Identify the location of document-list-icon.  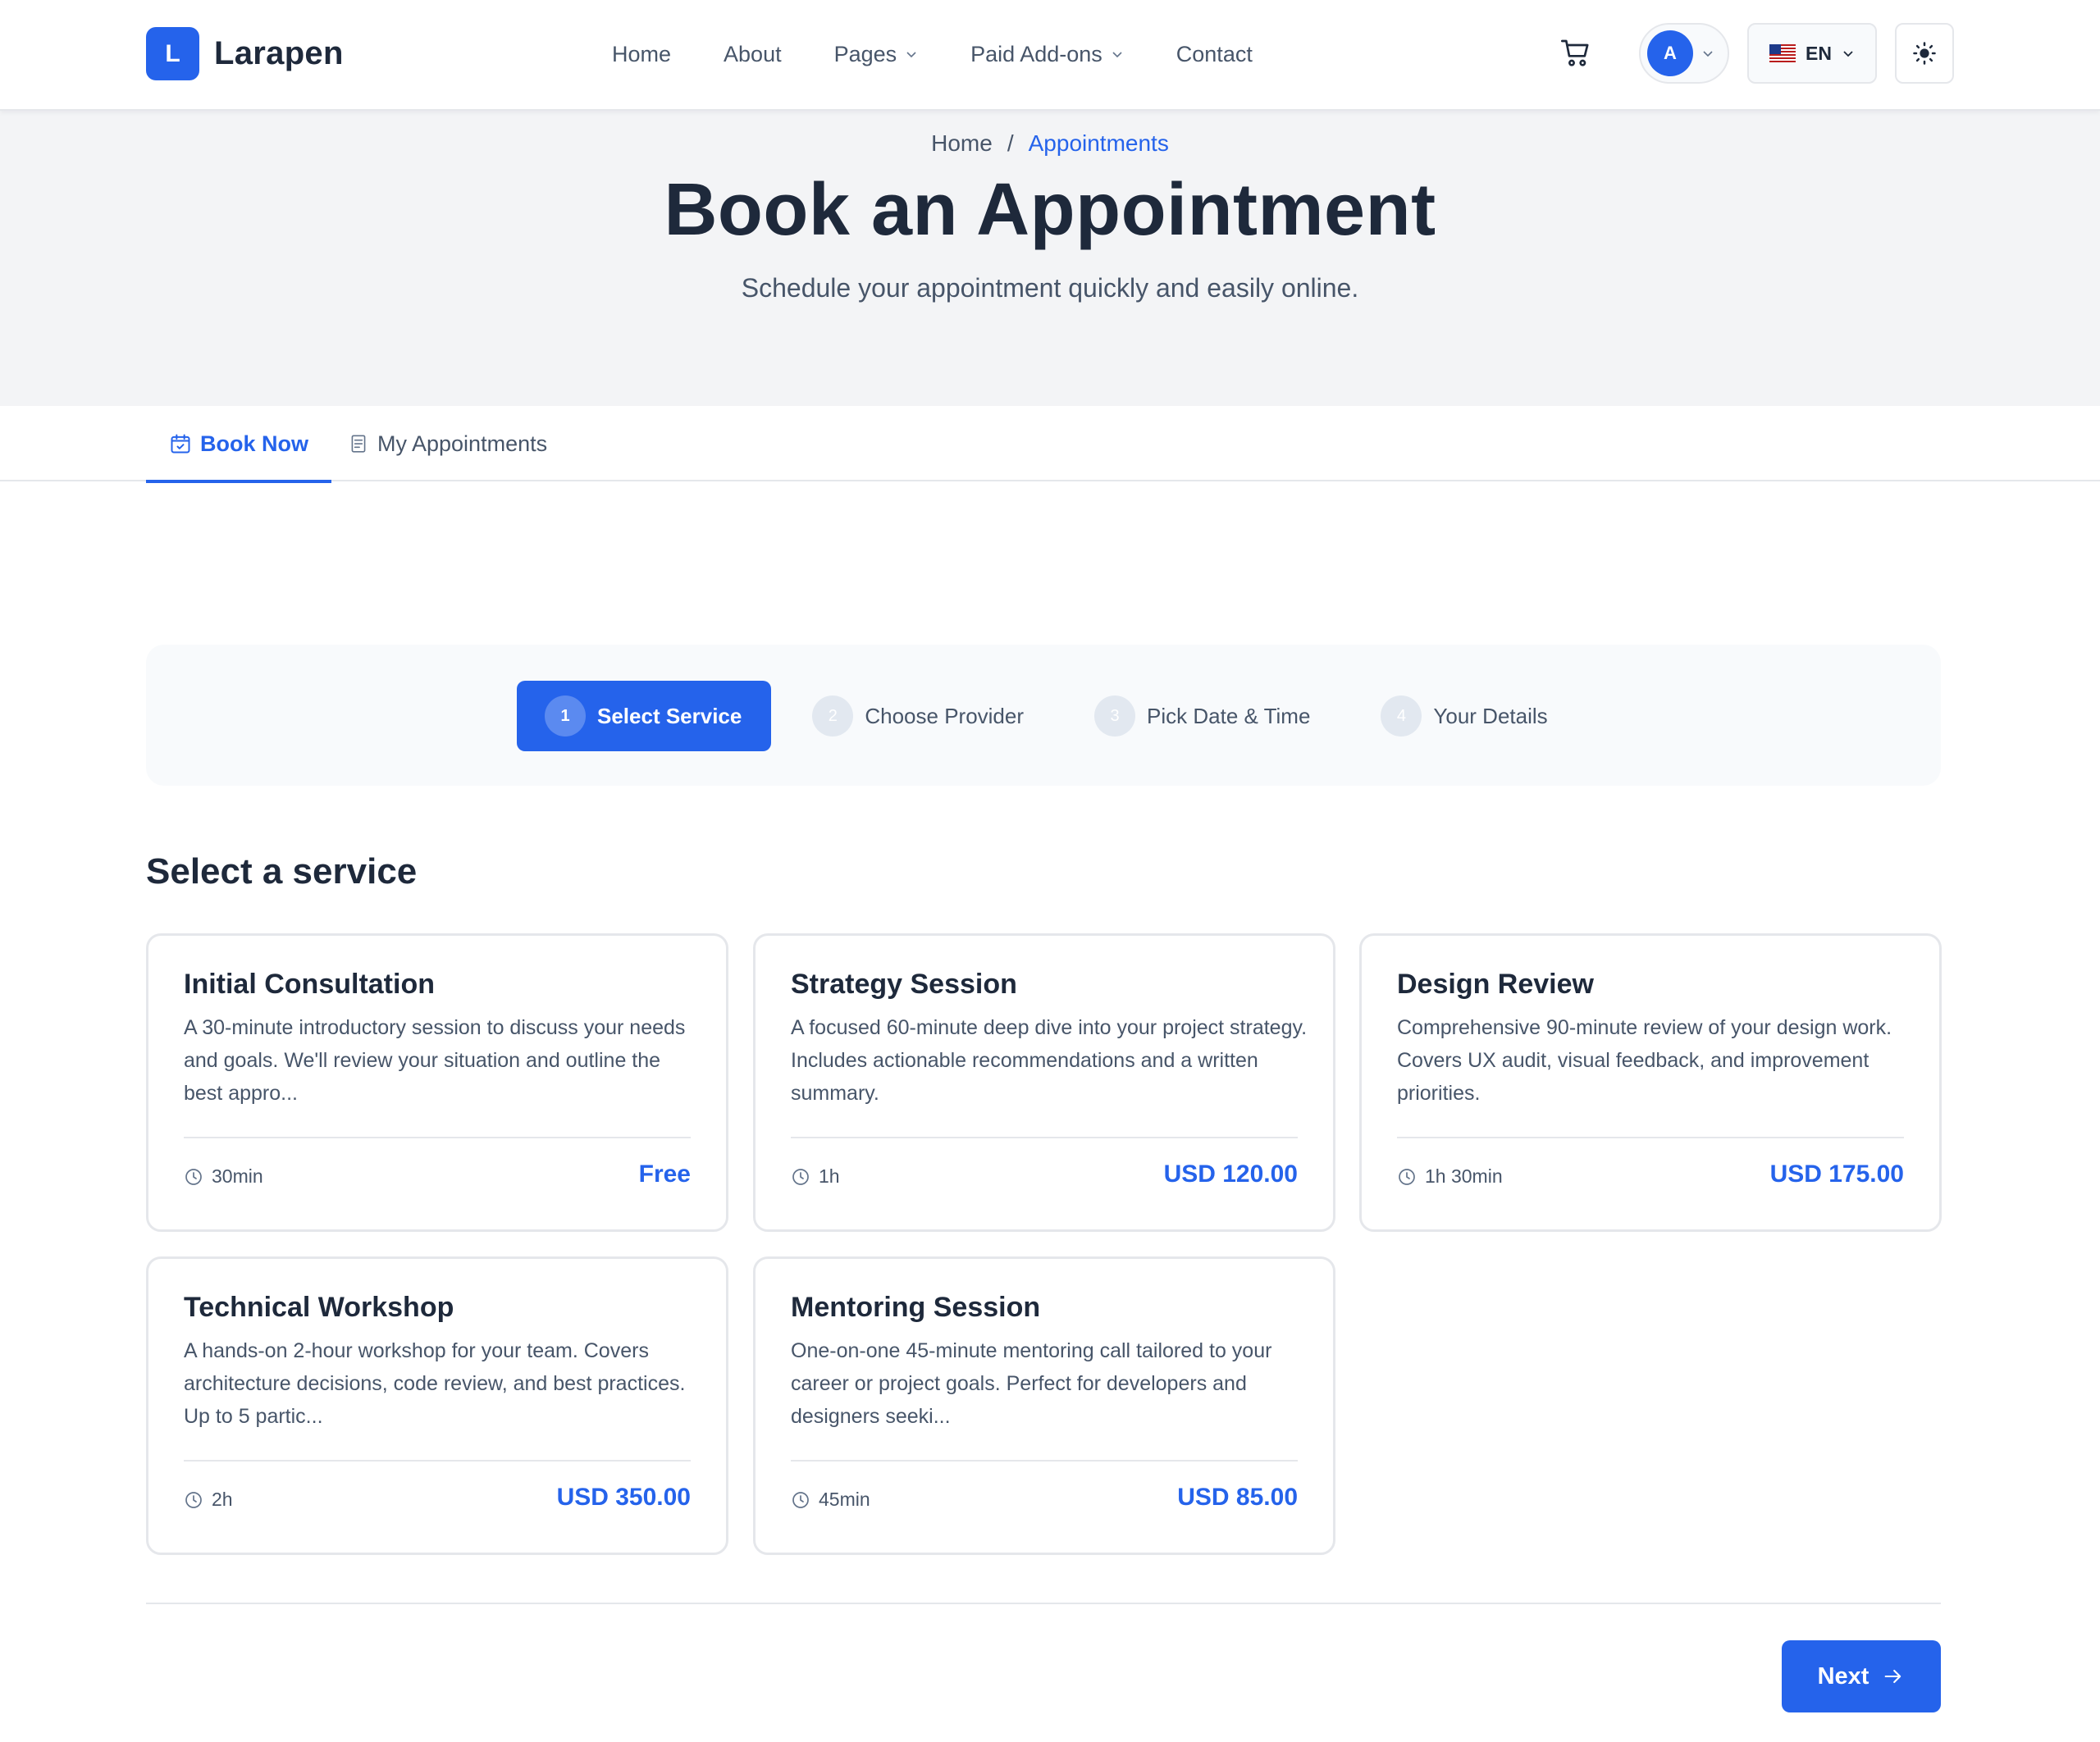
(359, 444).